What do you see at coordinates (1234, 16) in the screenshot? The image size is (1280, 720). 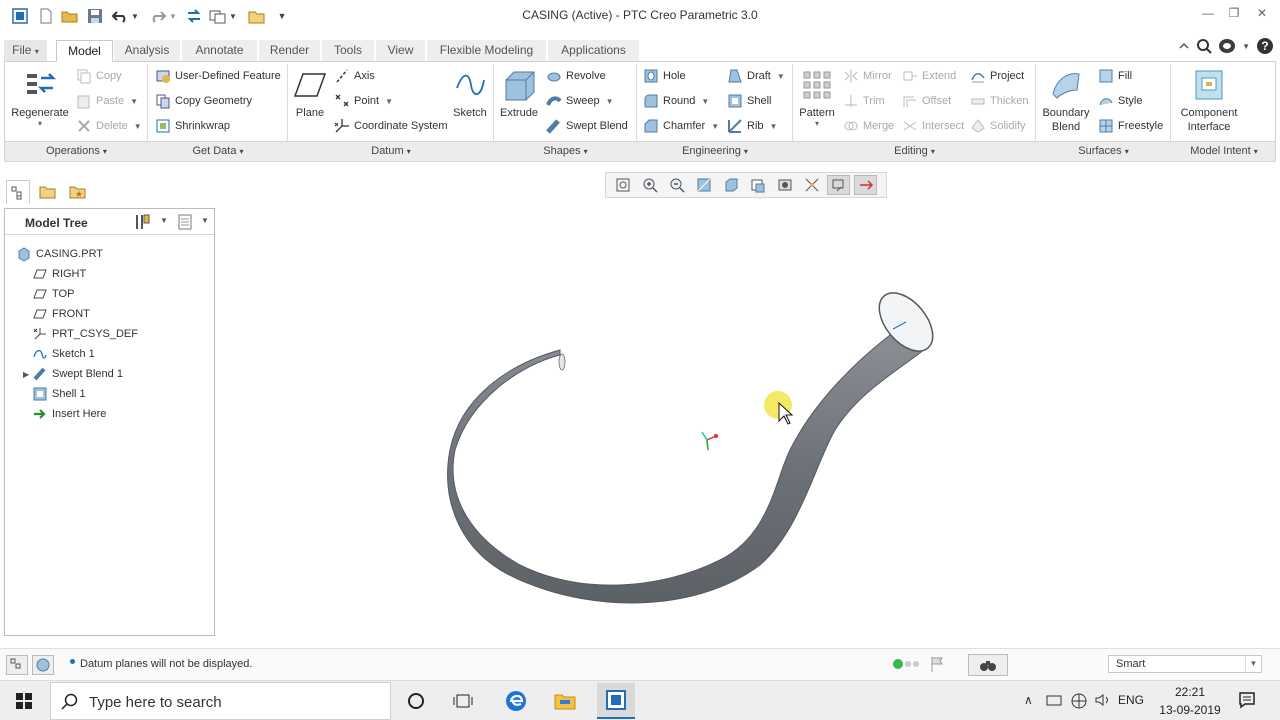 I see `restore-button: ❐` at bounding box center [1234, 16].